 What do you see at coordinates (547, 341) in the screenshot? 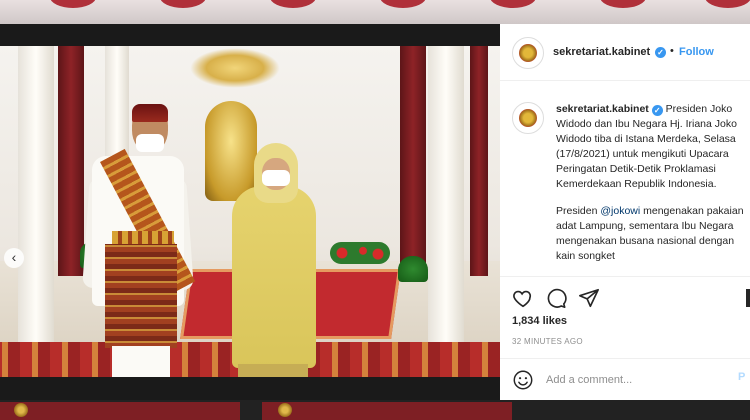
I see `post-timestamp: 32 MINUTES AGO` at bounding box center [547, 341].